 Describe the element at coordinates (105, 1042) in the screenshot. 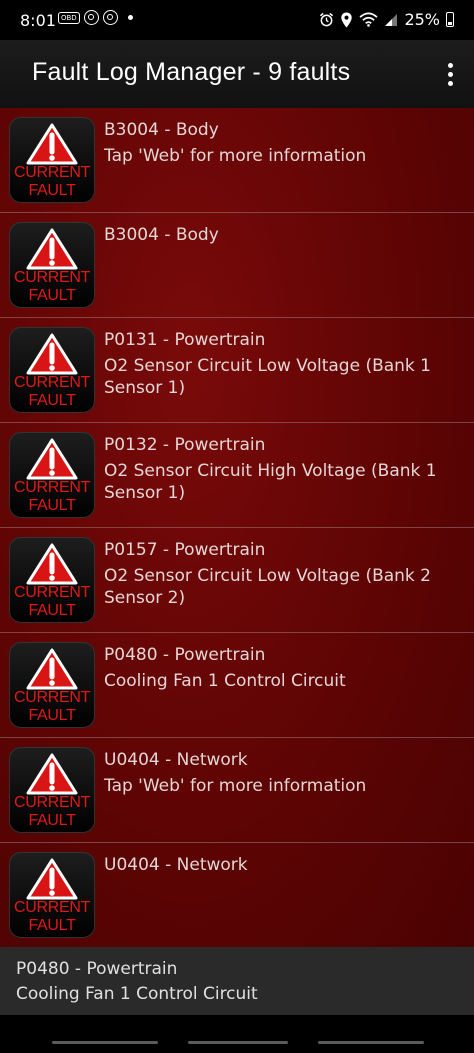

I see `nav-recents-handle` at that location.